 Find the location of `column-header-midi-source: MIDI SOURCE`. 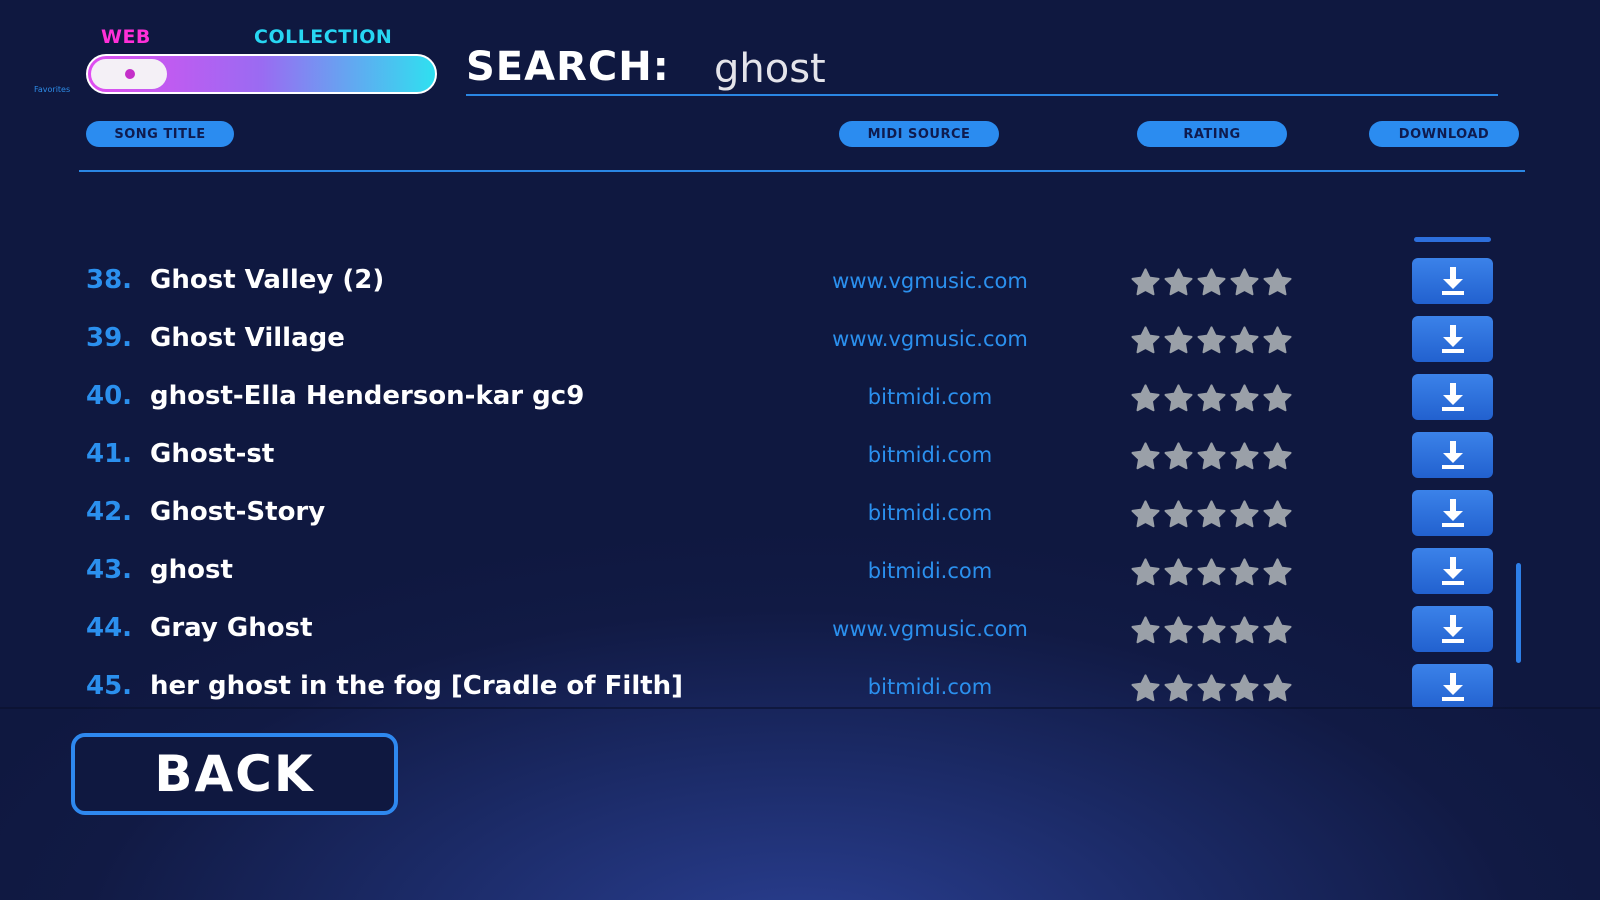

column-header-midi-source: MIDI SOURCE is located at coordinates (919, 134).